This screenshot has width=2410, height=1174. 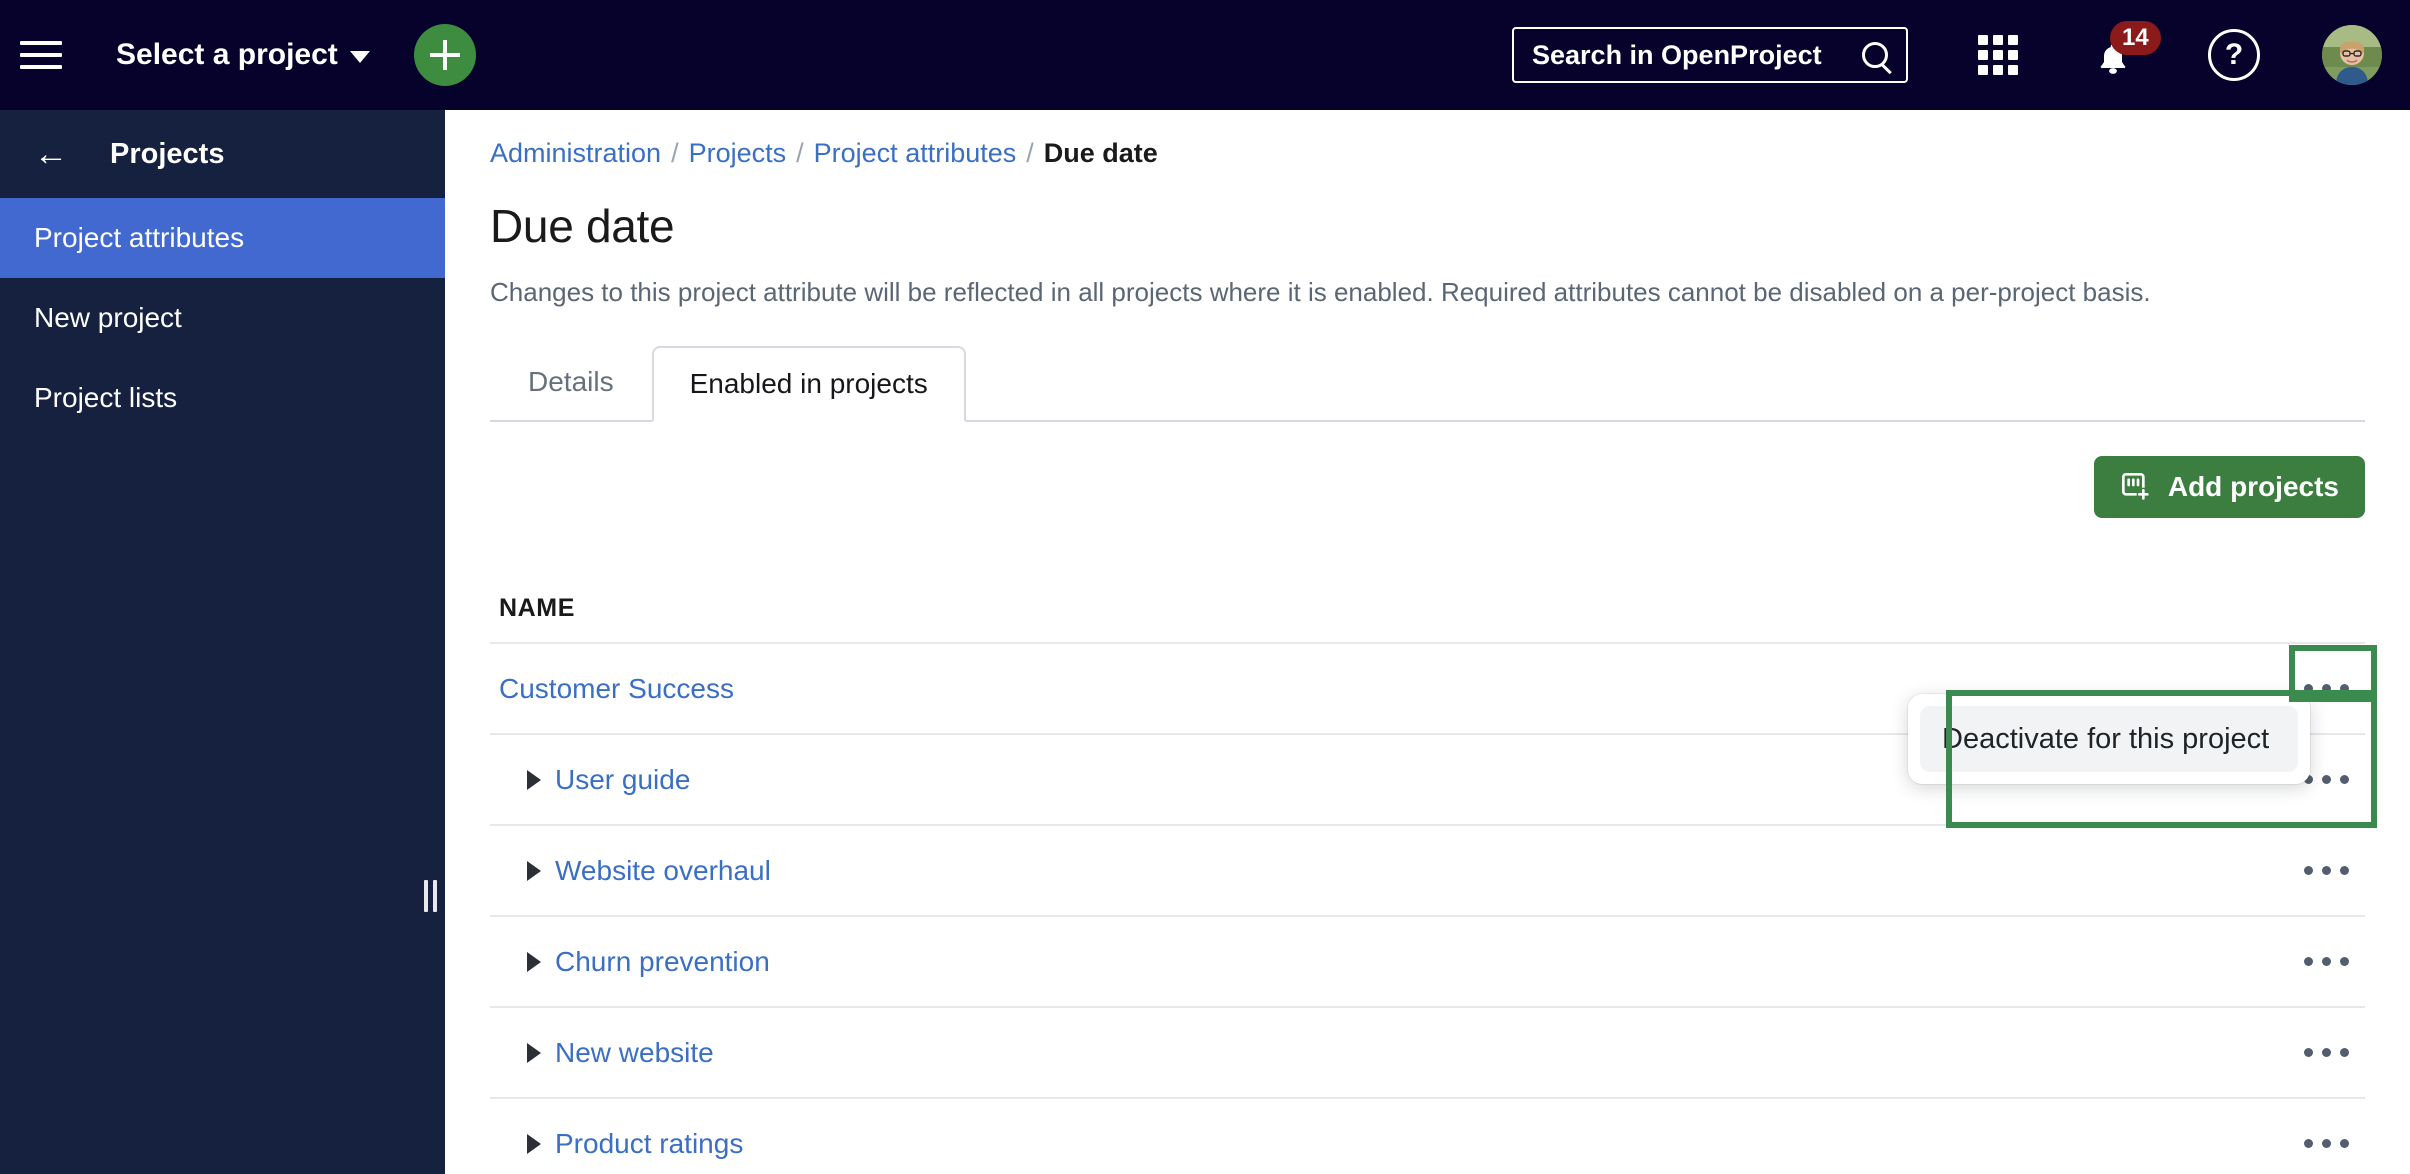 What do you see at coordinates (575, 153) in the screenshot?
I see `breadcrumb-item-administration: Administration` at bounding box center [575, 153].